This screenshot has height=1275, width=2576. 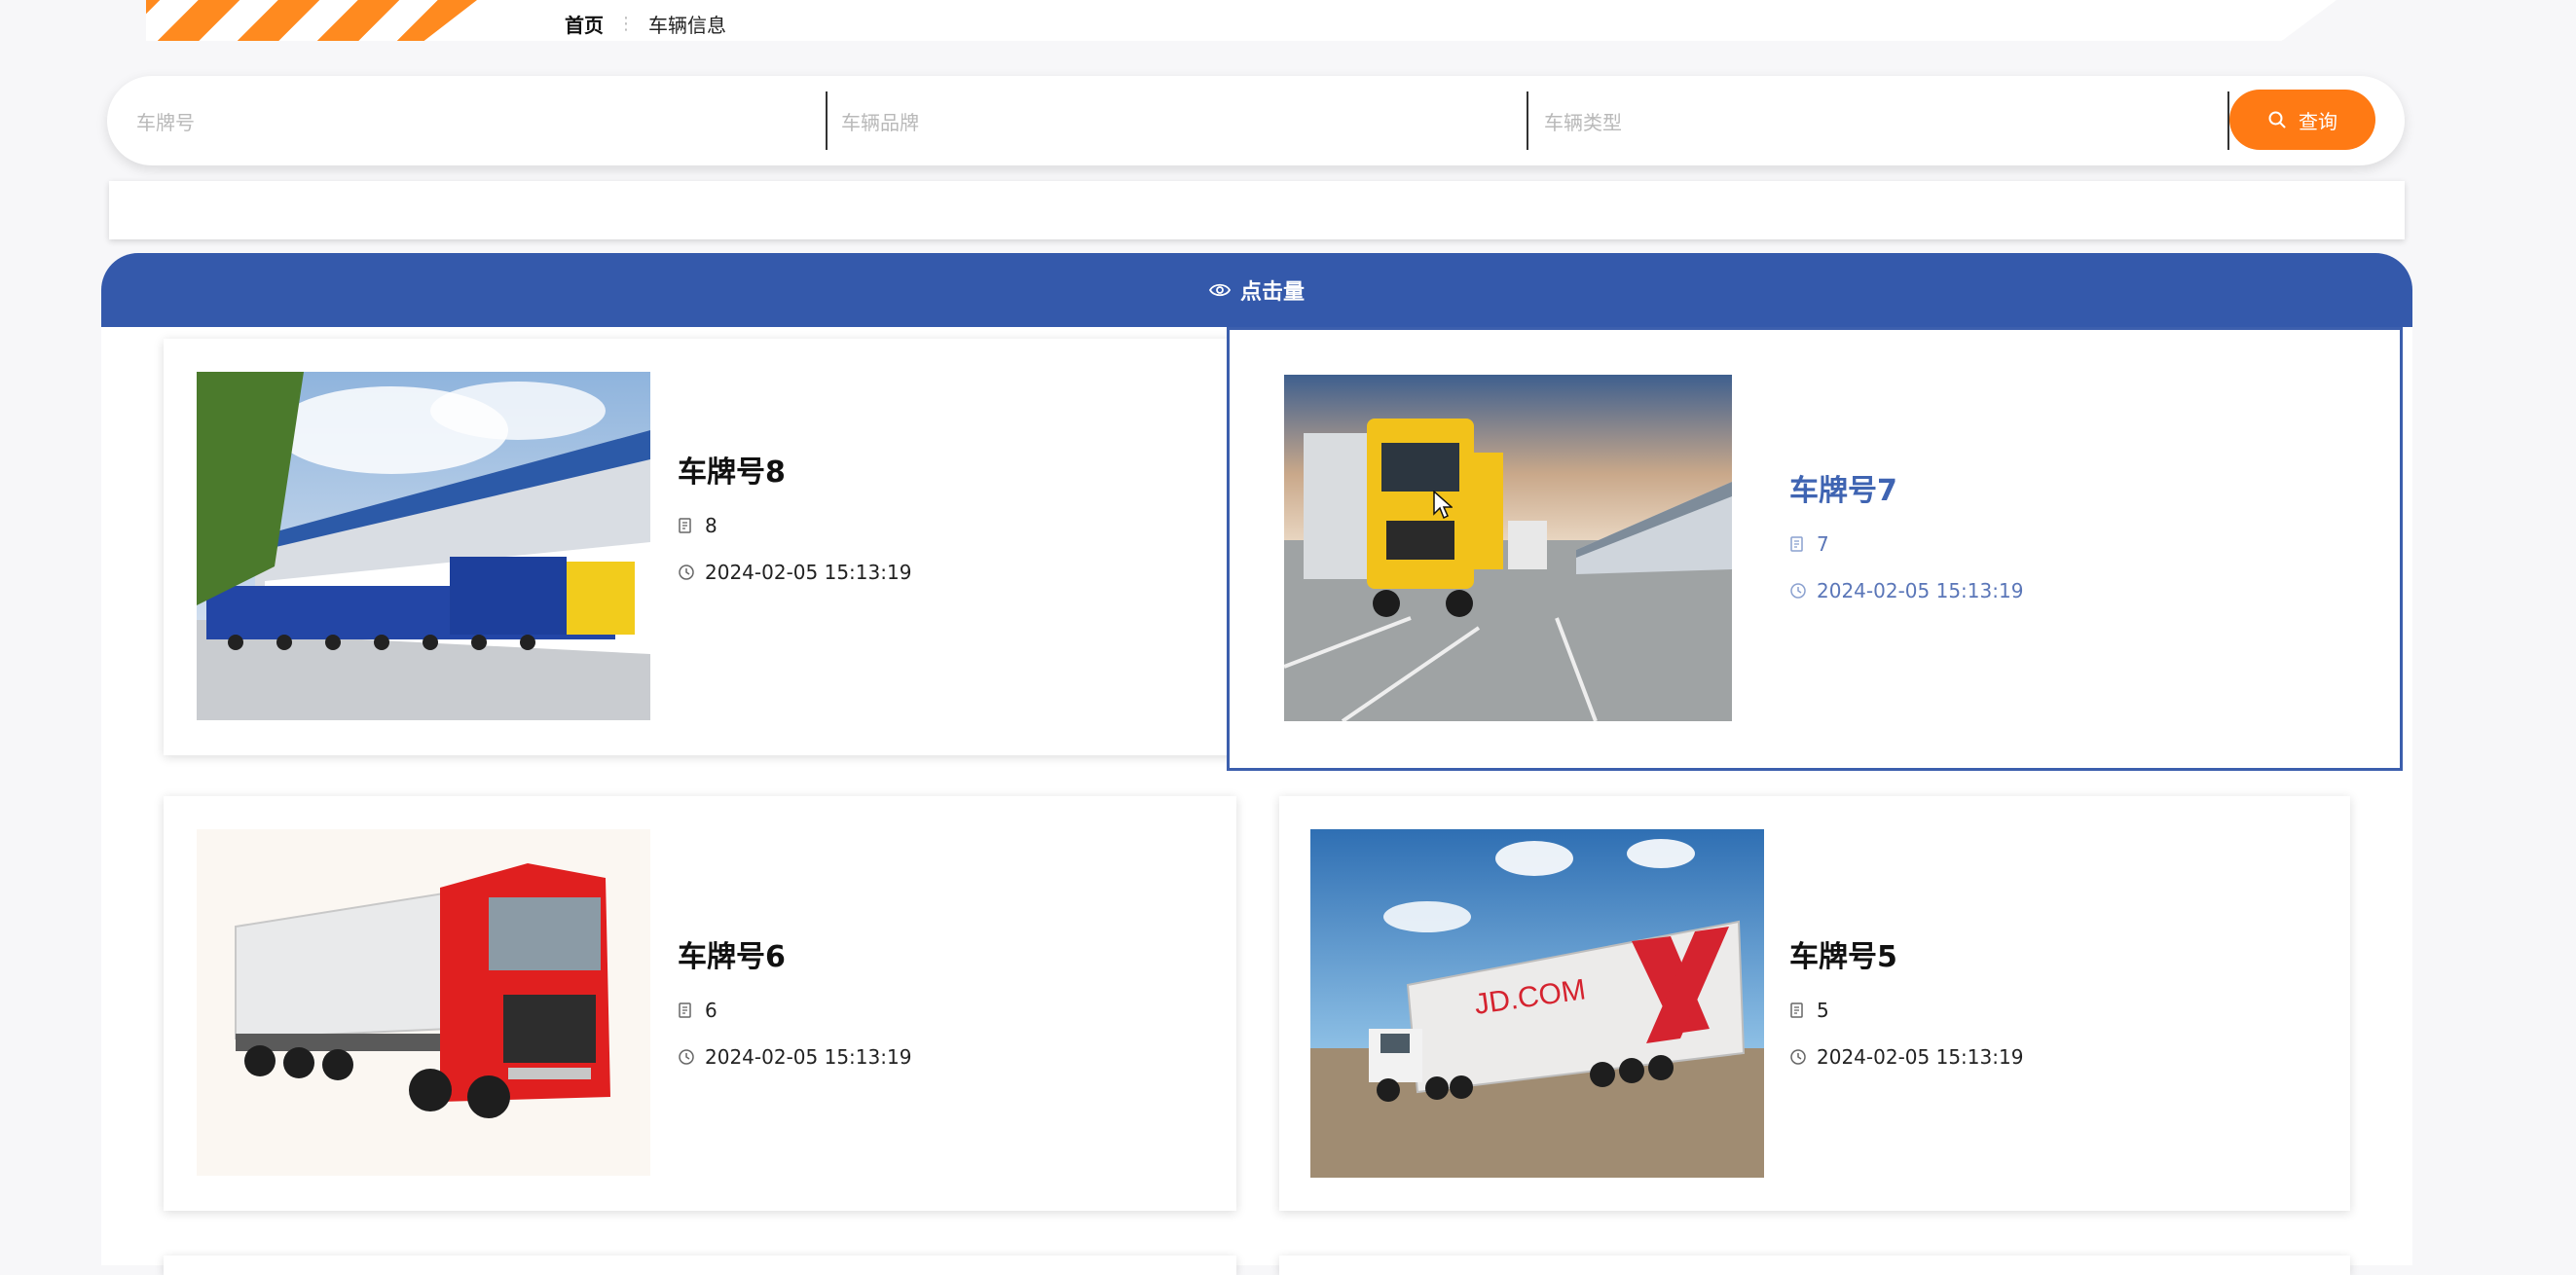 I want to click on search-icon, so click(x=2277, y=119).